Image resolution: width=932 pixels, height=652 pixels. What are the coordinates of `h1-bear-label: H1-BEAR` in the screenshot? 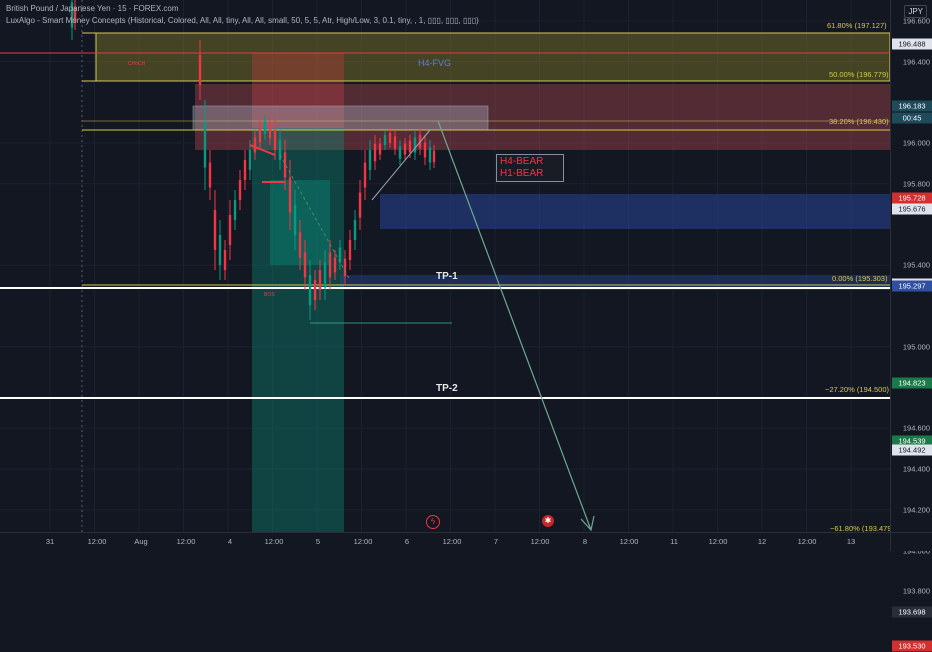 It's located at (522, 173).